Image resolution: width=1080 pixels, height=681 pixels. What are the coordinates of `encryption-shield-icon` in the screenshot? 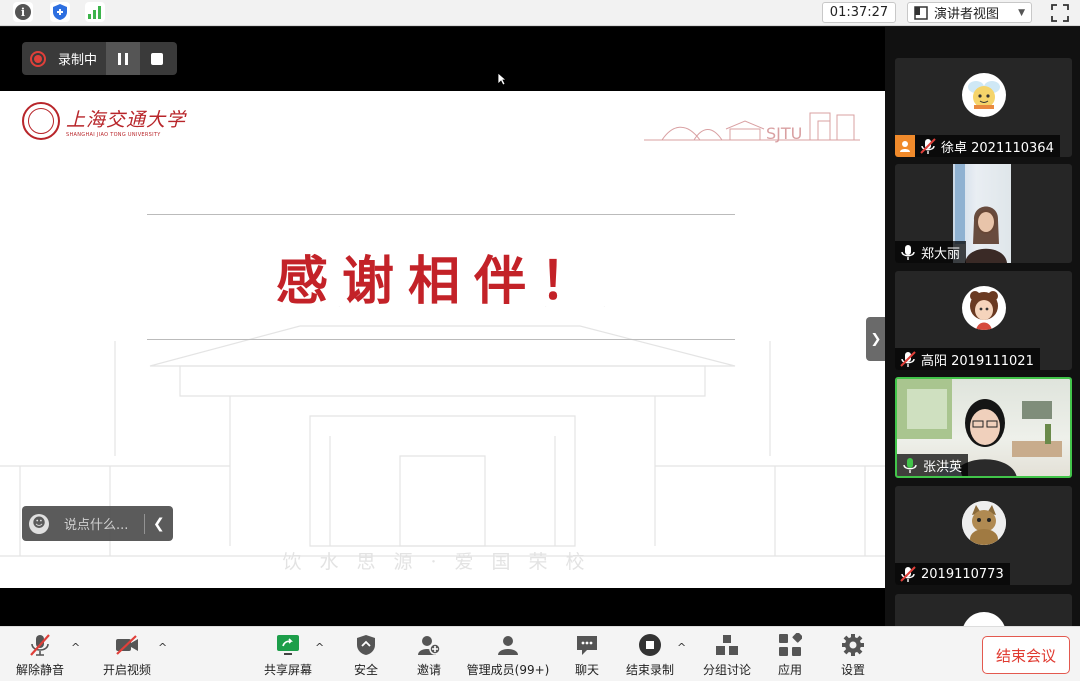 It's located at (60, 12).